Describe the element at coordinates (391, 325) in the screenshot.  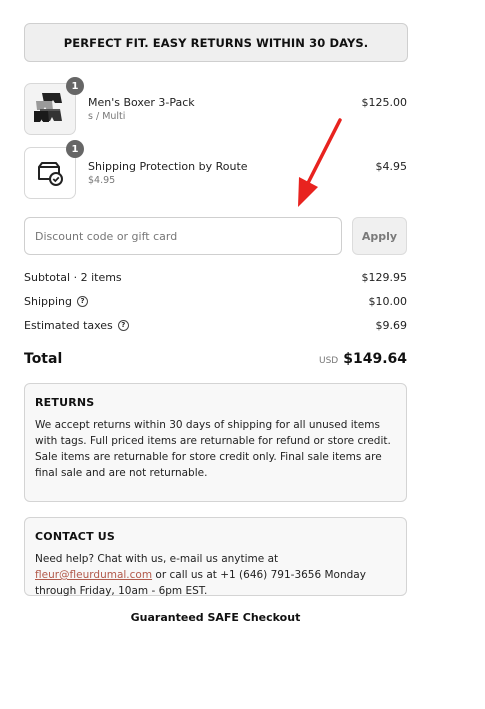
I see `taxes-value: $9.69` at that location.